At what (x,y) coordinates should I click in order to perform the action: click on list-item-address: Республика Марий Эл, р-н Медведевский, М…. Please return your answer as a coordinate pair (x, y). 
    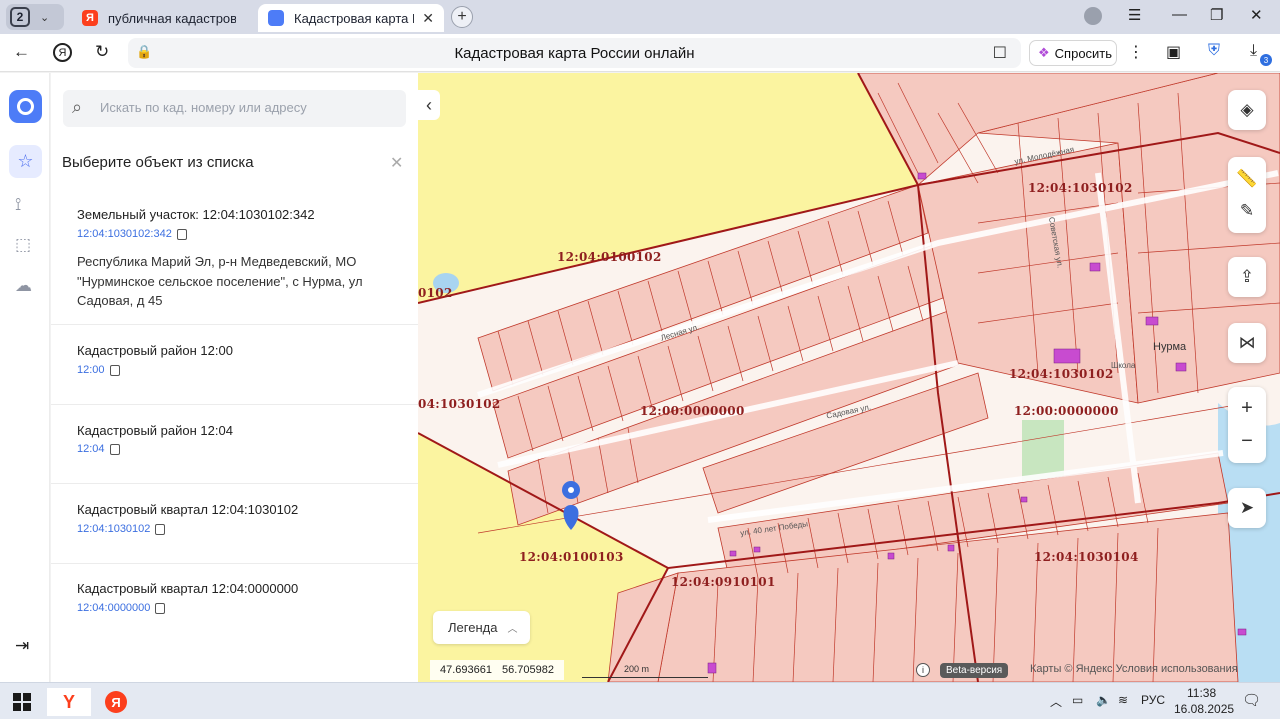
    Looking at the image, I should click on (220, 281).